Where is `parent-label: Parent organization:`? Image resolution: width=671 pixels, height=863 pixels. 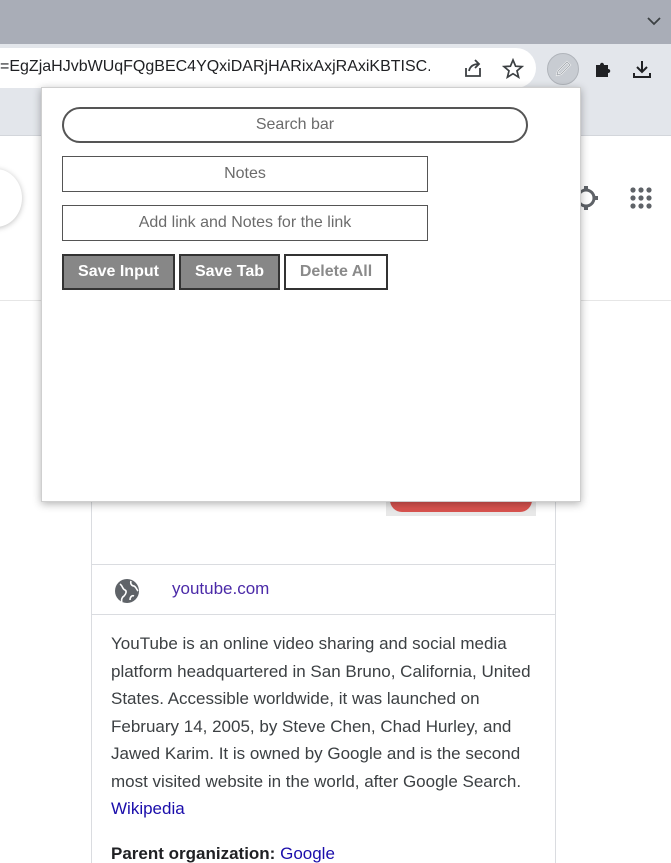
parent-label: Parent organization: is located at coordinates (193, 853).